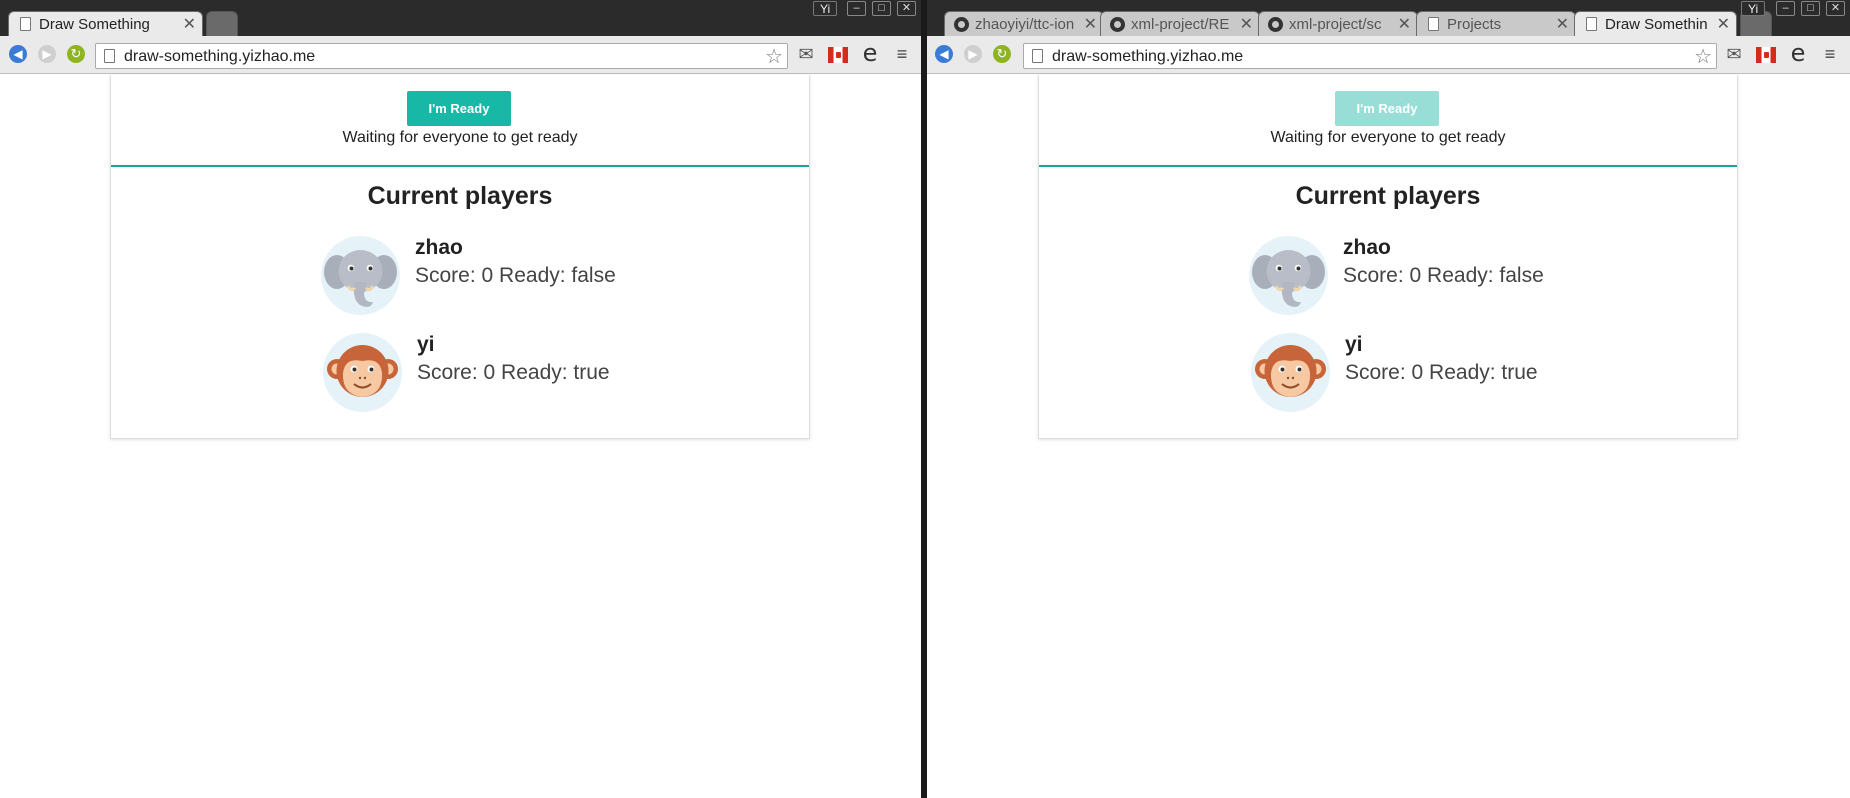 The width and height of the screenshot is (1850, 798). What do you see at coordinates (222, 23) in the screenshot?
I see `new-tab-button` at bounding box center [222, 23].